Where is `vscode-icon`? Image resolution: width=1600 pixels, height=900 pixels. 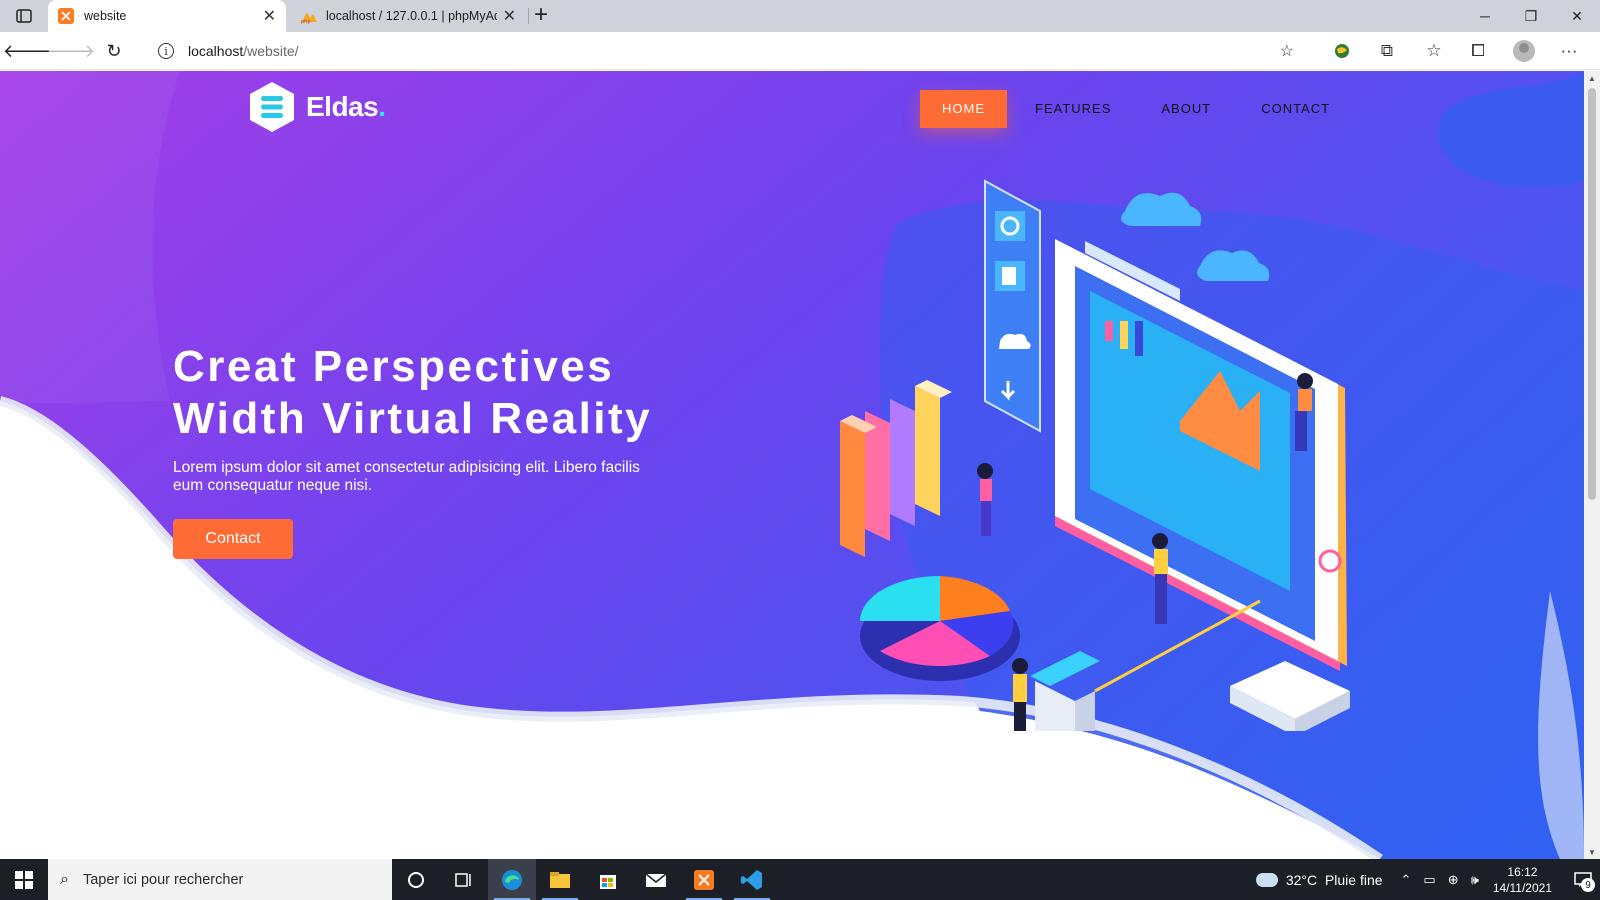 vscode-icon is located at coordinates (752, 879).